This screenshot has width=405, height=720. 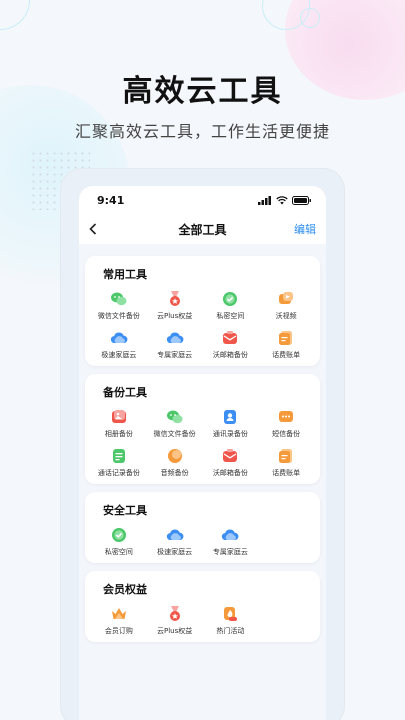 I want to click on tool-item: 会员订购, so click(x=119, y=620).